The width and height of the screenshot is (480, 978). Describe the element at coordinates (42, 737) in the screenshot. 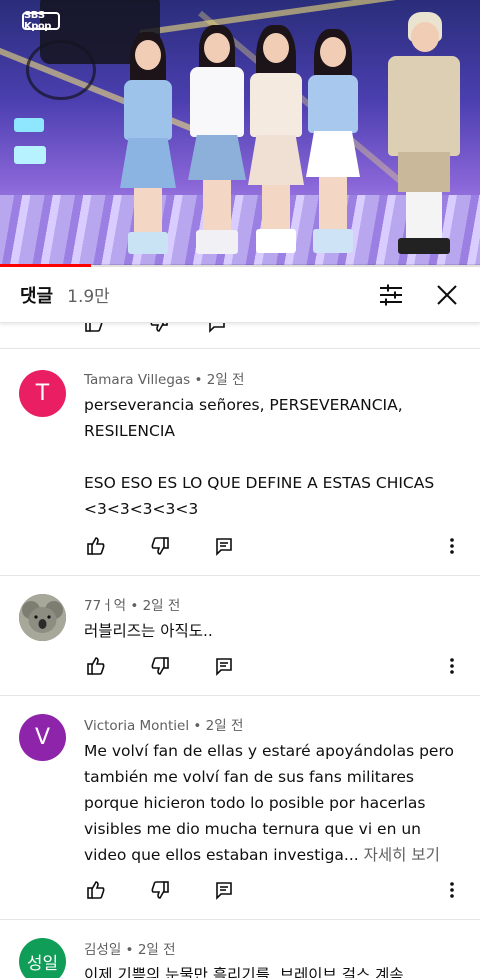

I see `avatar: V` at that location.